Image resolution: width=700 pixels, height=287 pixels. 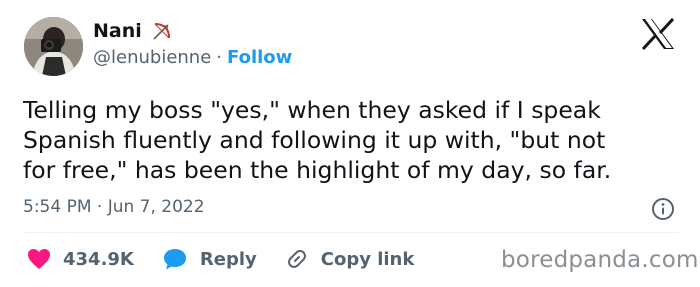 I want to click on heart-icon, so click(x=39, y=259).